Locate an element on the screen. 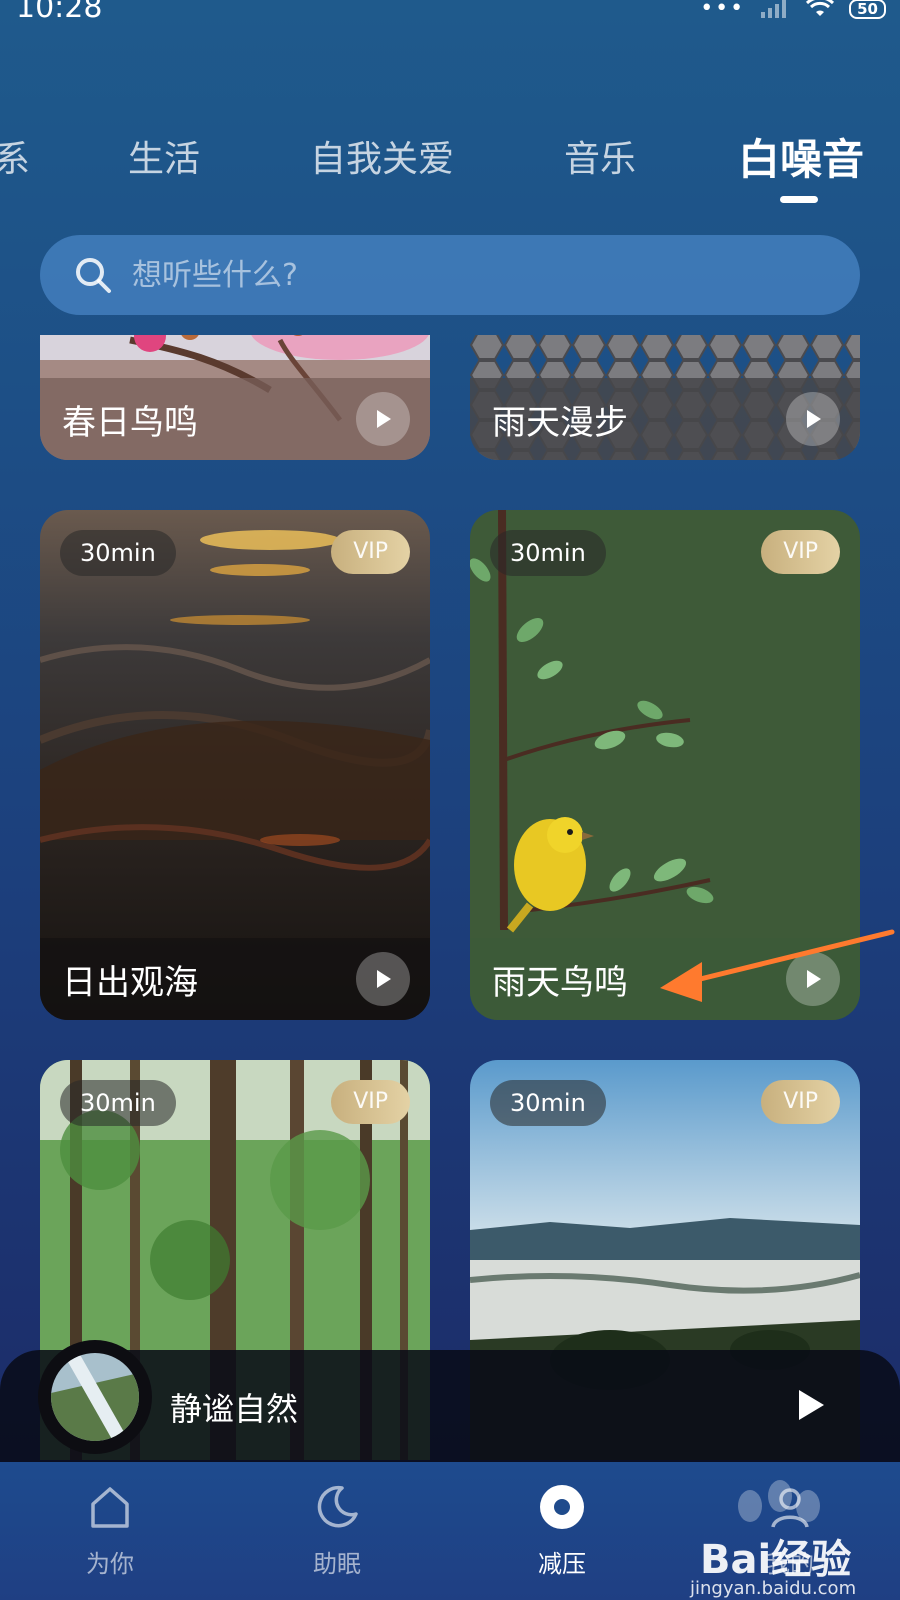 The height and width of the screenshot is (1600, 900). card-label-bar: 春日鸟鸣 is located at coordinates (235, 419).